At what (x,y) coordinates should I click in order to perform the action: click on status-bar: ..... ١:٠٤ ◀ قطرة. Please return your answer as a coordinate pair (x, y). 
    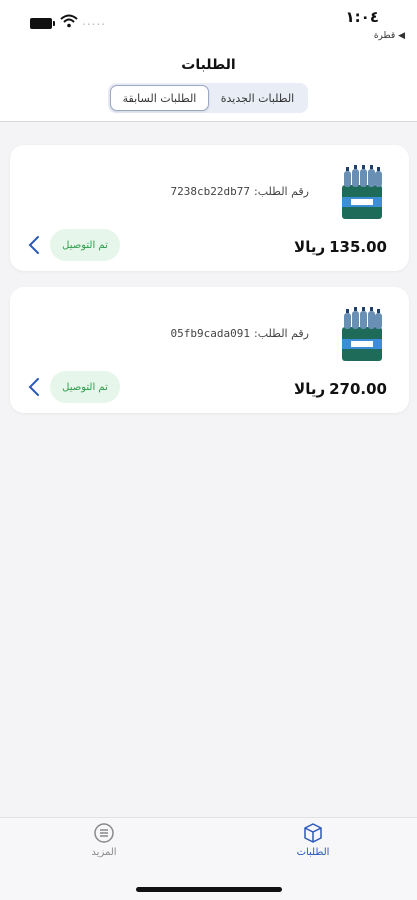
    Looking at the image, I should click on (208, 24).